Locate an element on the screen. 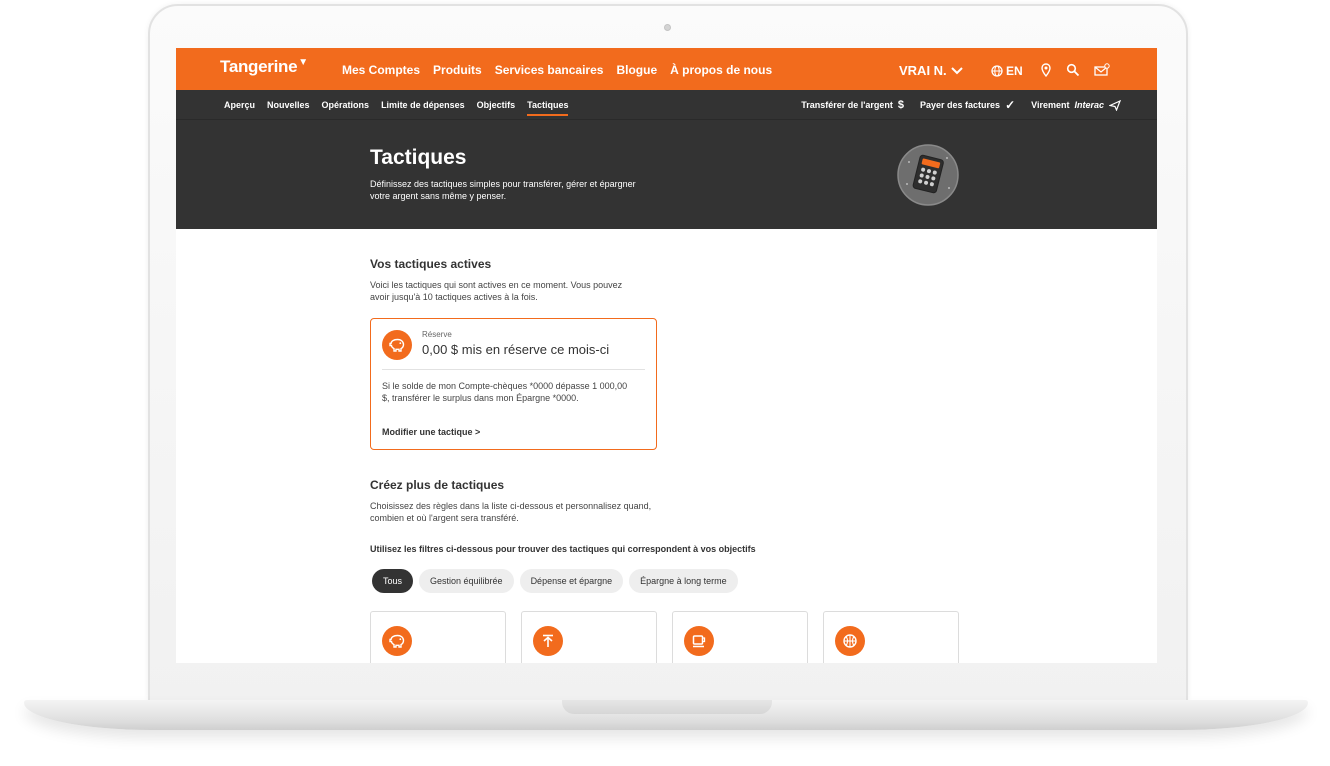 This screenshot has height=766, width=1330. search-icon is located at coordinates (1073, 70).